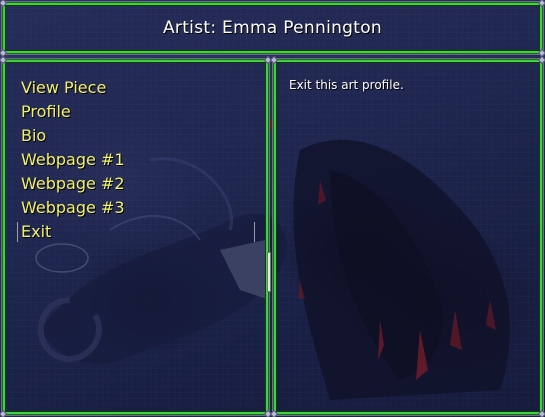  Describe the element at coordinates (143, 112) in the screenshot. I see `menu-item-profile: Profile` at that location.